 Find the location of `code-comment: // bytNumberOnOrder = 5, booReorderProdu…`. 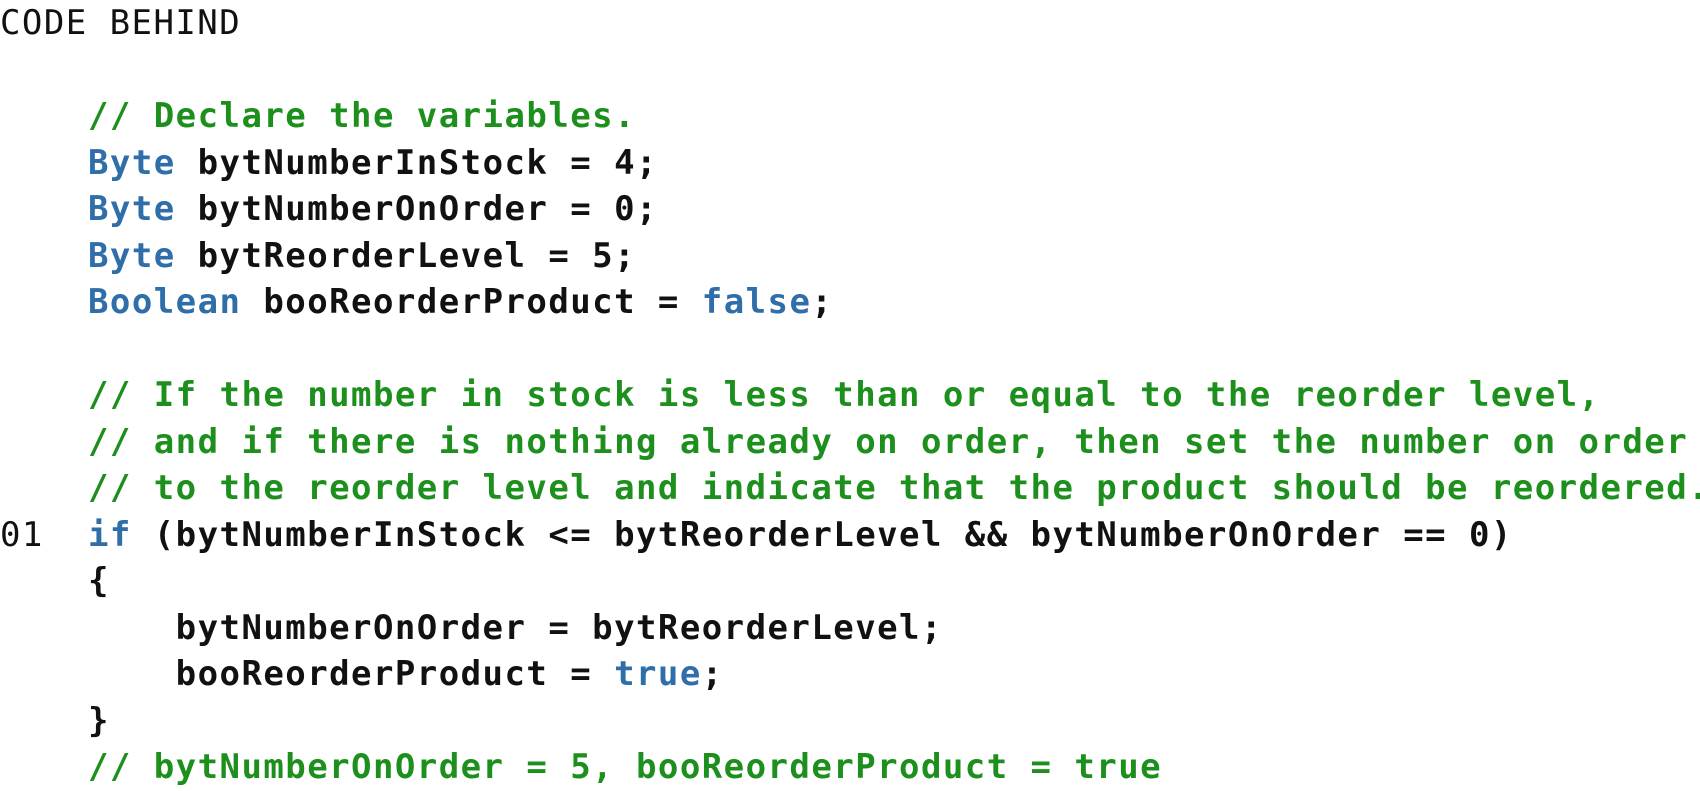

code-comment: // bytNumberOnOrder = 5, booReorderProdu… is located at coordinates (625, 767).